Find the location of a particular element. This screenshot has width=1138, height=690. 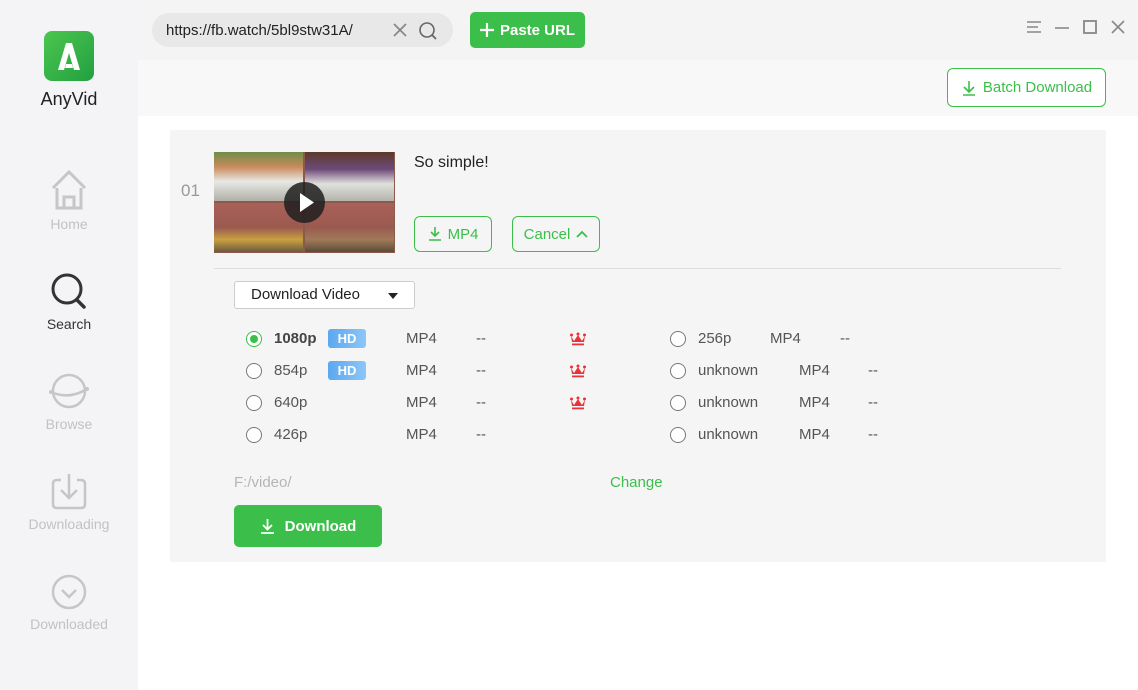

sidebar-item-home: Home is located at coordinates (69, 208).